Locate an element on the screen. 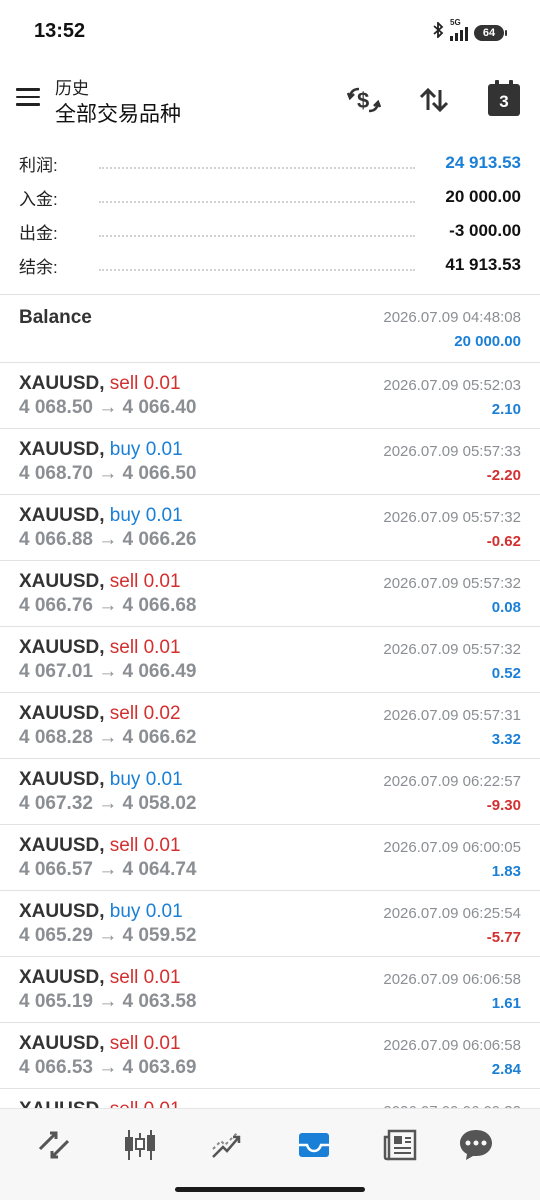 The image size is (540, 1200). menu-icon is located at coordinates (28, 98).